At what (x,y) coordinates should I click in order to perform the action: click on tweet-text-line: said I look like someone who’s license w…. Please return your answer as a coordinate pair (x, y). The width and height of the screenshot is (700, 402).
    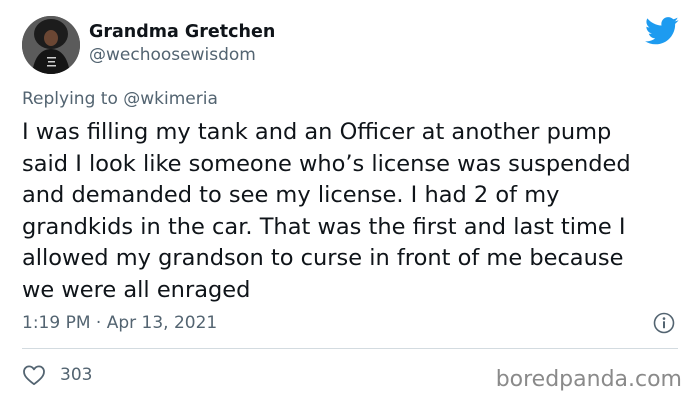
    Looking at the image, I should click on (326, 163).